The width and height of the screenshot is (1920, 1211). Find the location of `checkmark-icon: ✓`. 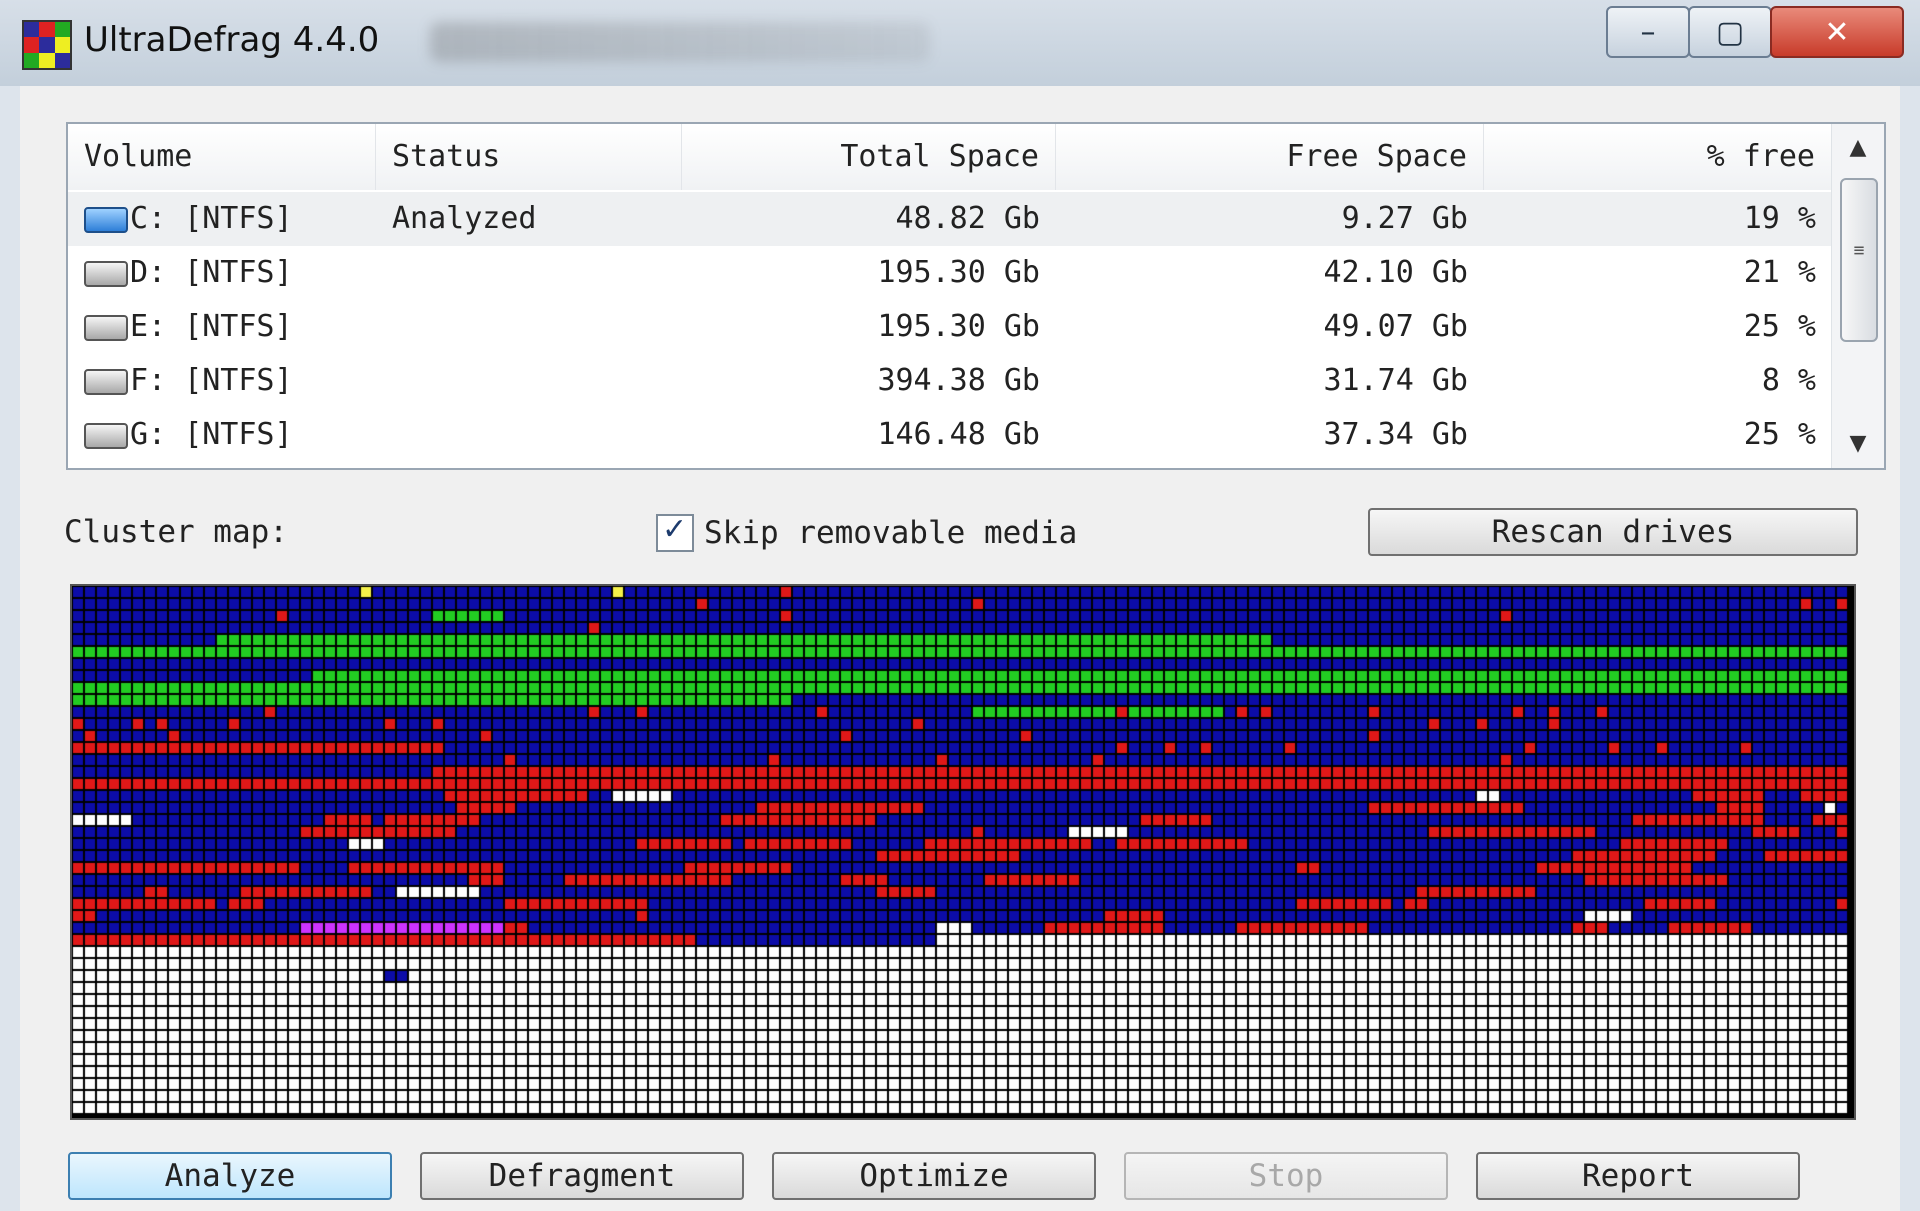

checkmark-icon: ✓ is located at coordinates (675, 529).